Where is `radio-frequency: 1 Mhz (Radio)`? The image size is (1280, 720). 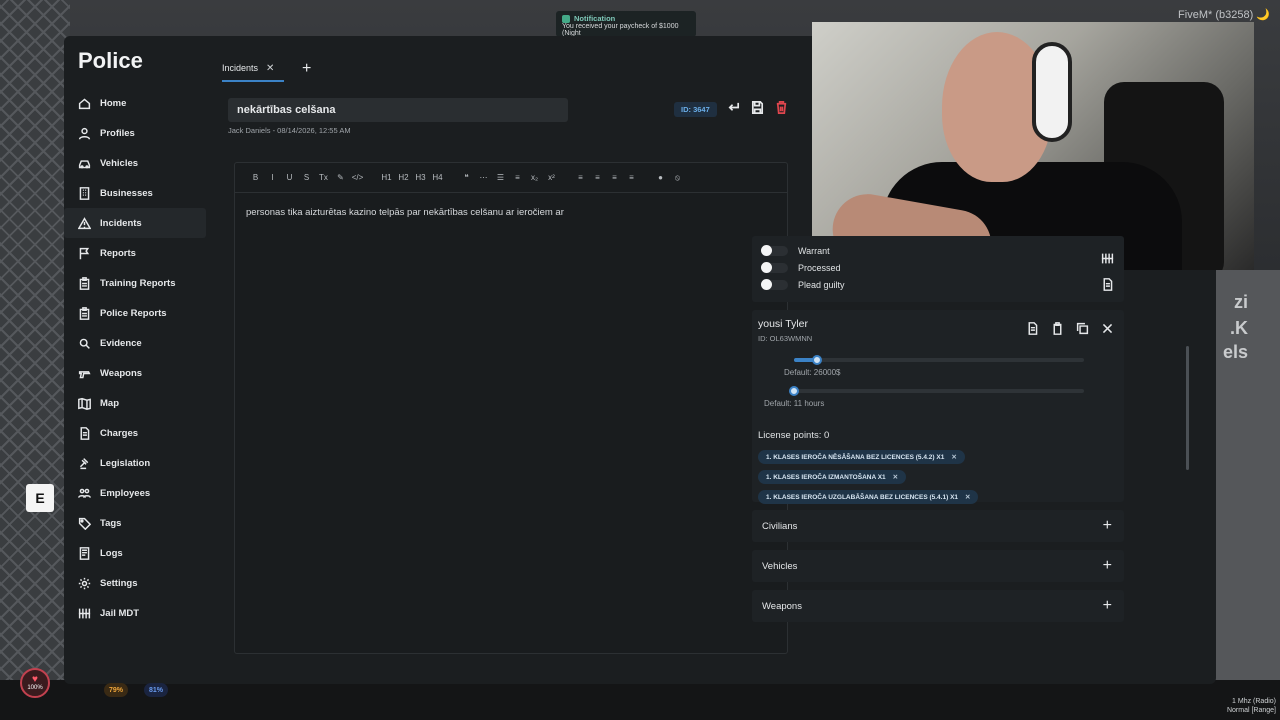 radio-frequency: 1 Mhz (Radio) is located at coordinates (1254, 701).